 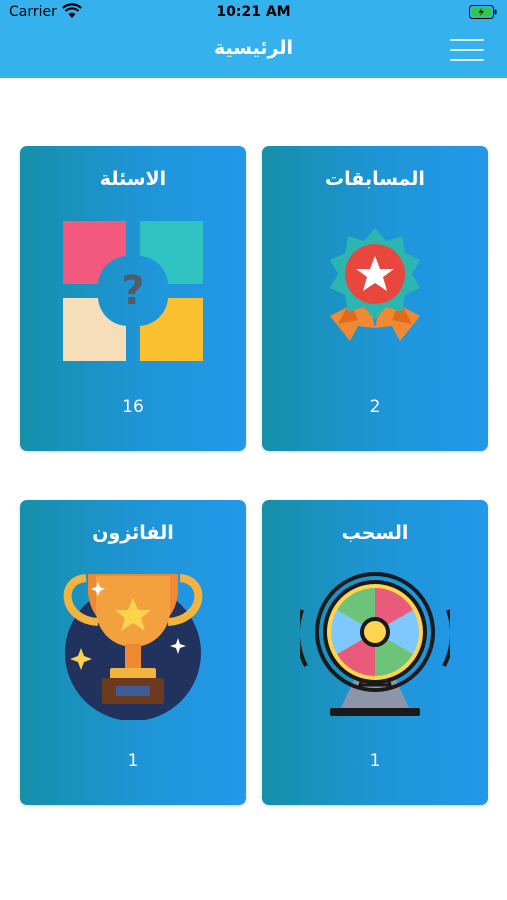 I want to click on medal-icon, so click(x=375, y=284).